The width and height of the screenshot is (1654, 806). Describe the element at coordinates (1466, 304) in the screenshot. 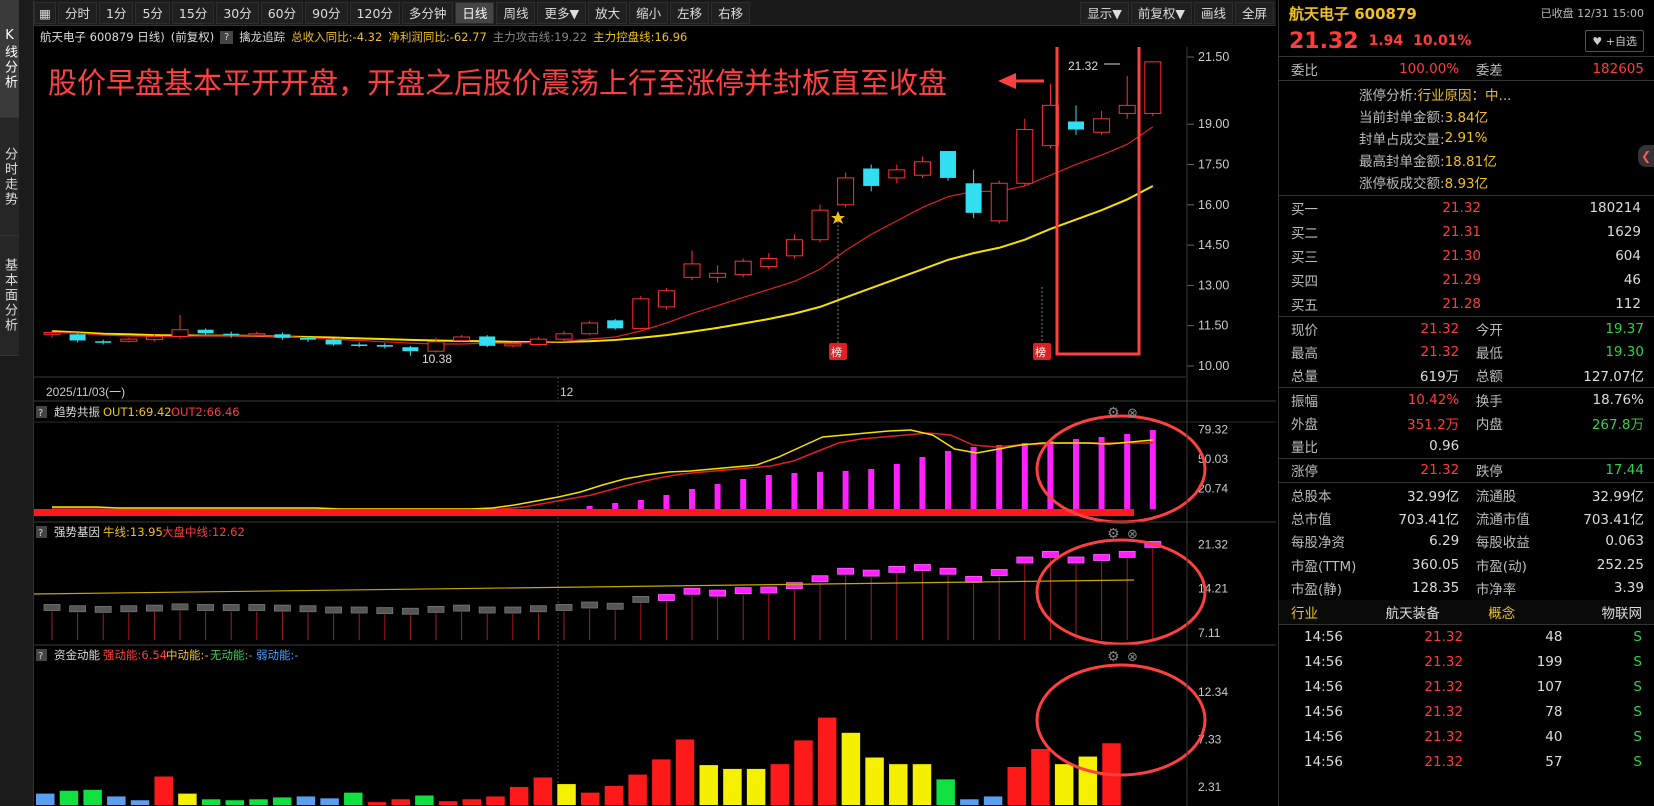

I see `order-book-row: 买五 21.28 112` at that location.